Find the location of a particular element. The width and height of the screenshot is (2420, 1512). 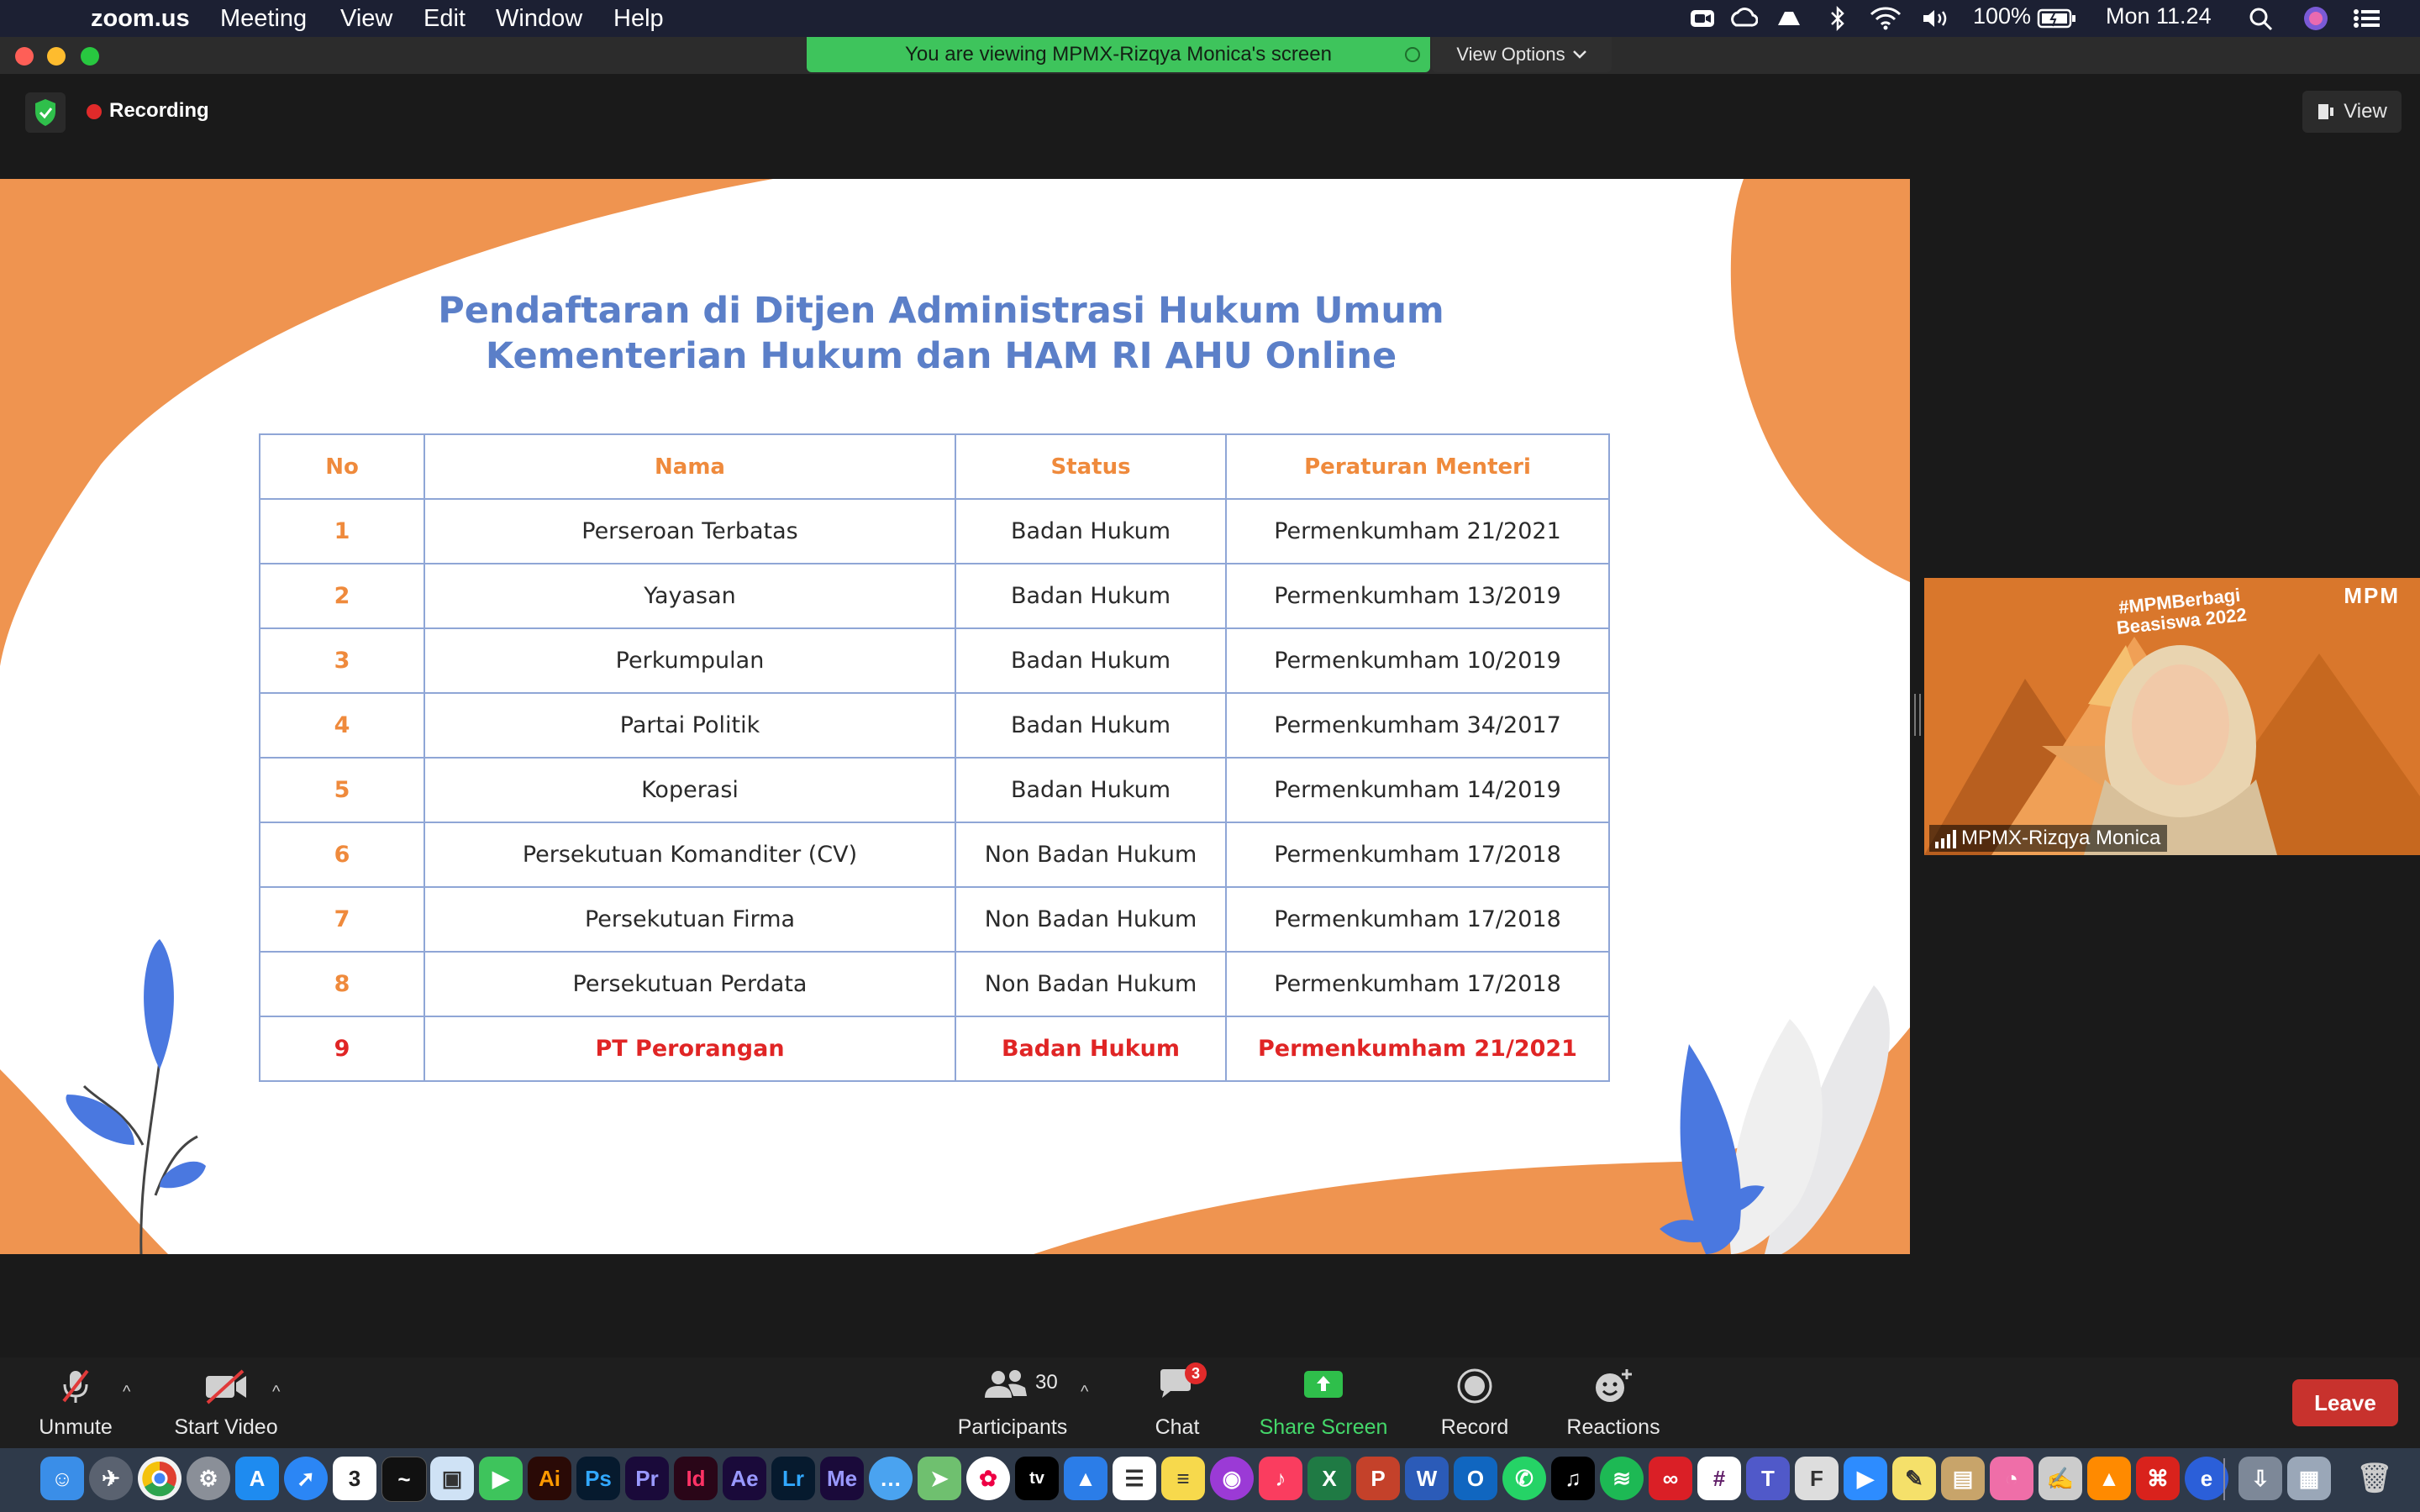

panel-resize-handle is located at coordinates (1918, 715).